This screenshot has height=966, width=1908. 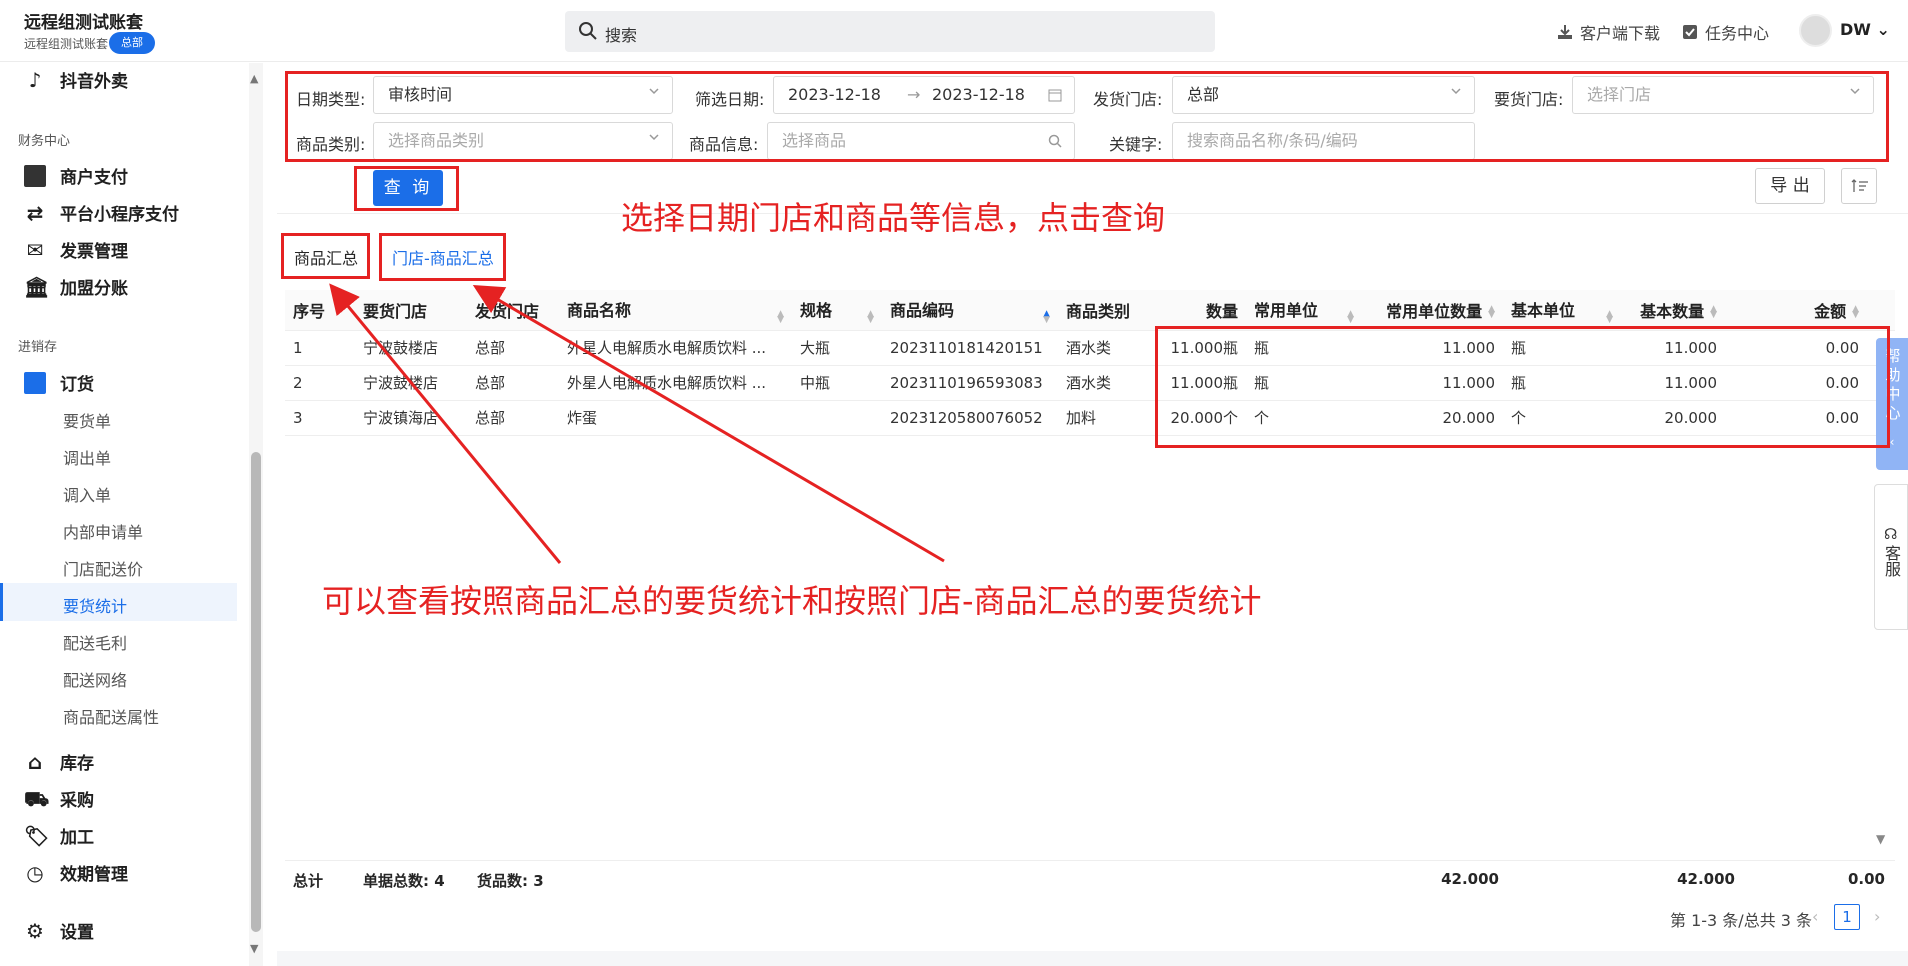 I want to click on sidebar-item-settings: ⚙ 设置, so click(x=59, y=931).